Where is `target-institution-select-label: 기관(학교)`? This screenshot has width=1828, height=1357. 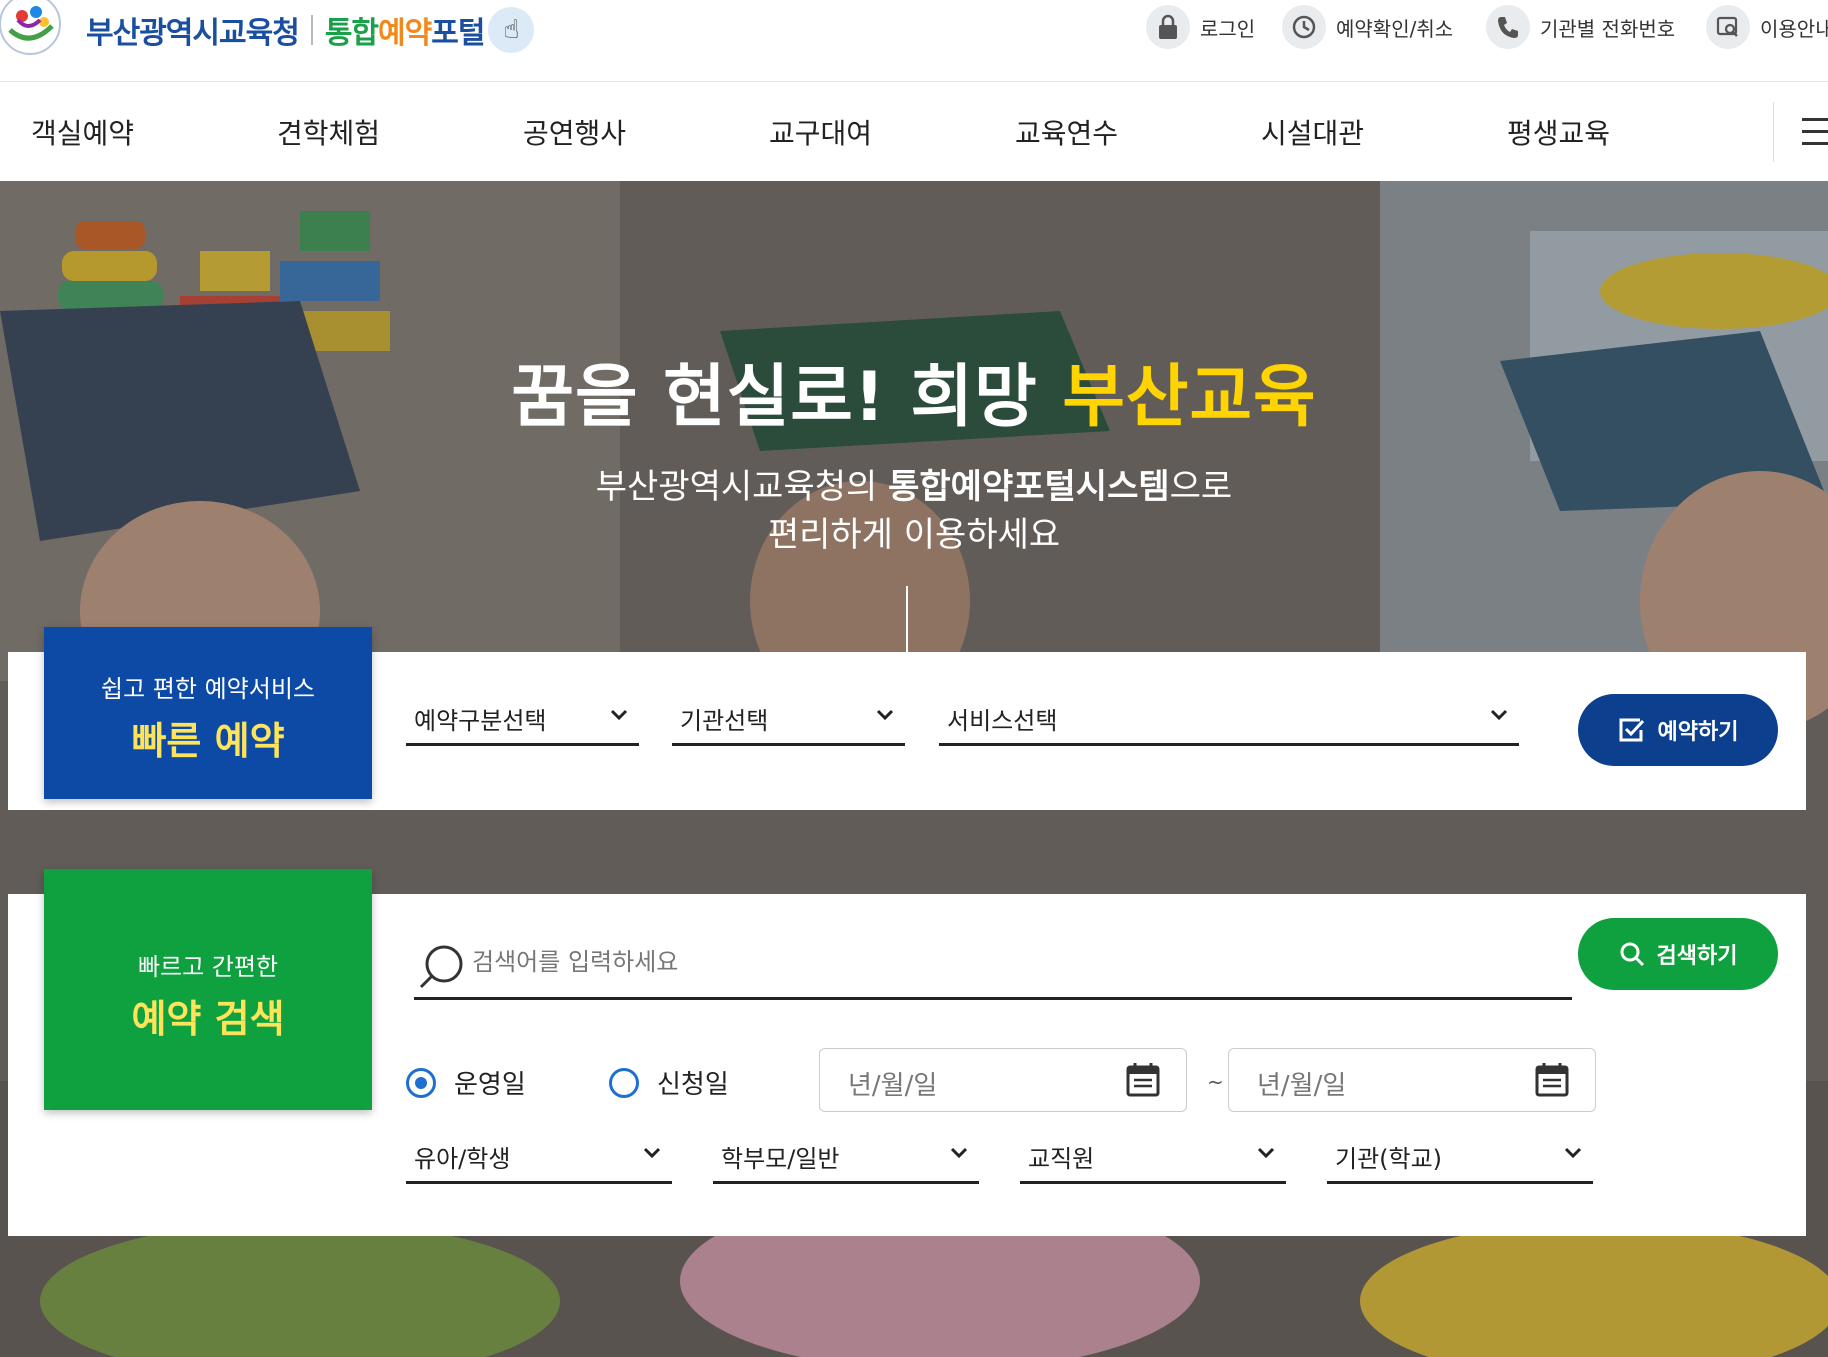 target-institution-select-label: 기관(학교) is located at coordinates (1389, 1159).